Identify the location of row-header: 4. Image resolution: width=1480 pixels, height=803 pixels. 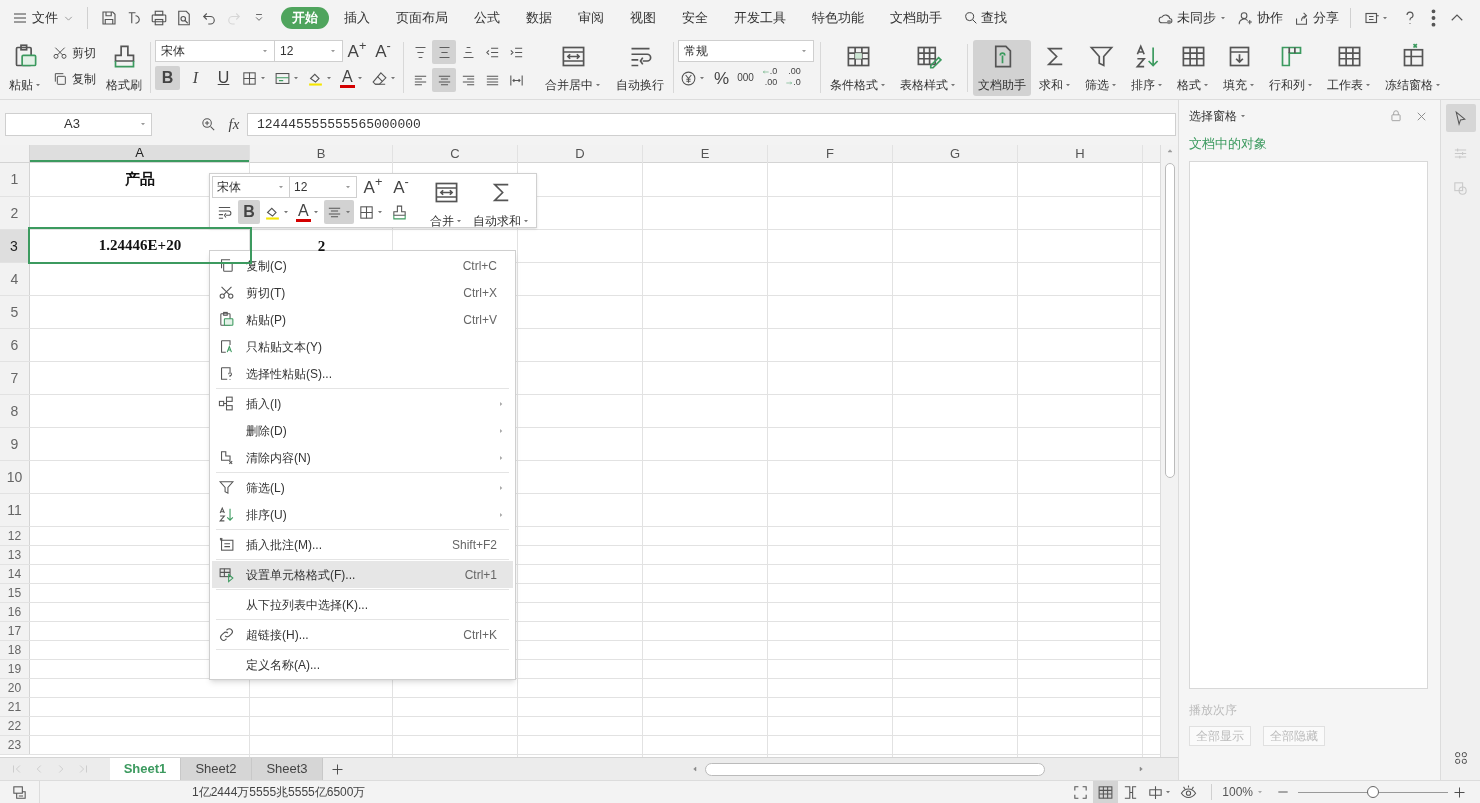
(15, 279).